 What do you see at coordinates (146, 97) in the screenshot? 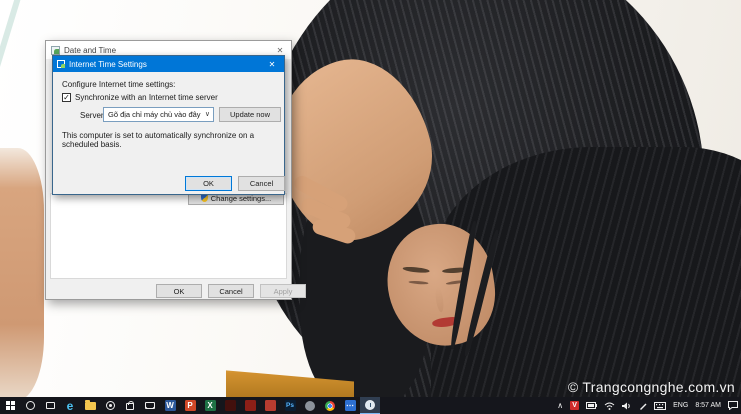
I see `synchronize-label: Synchronize with an Internet time server` at bounding box center [146, 97].